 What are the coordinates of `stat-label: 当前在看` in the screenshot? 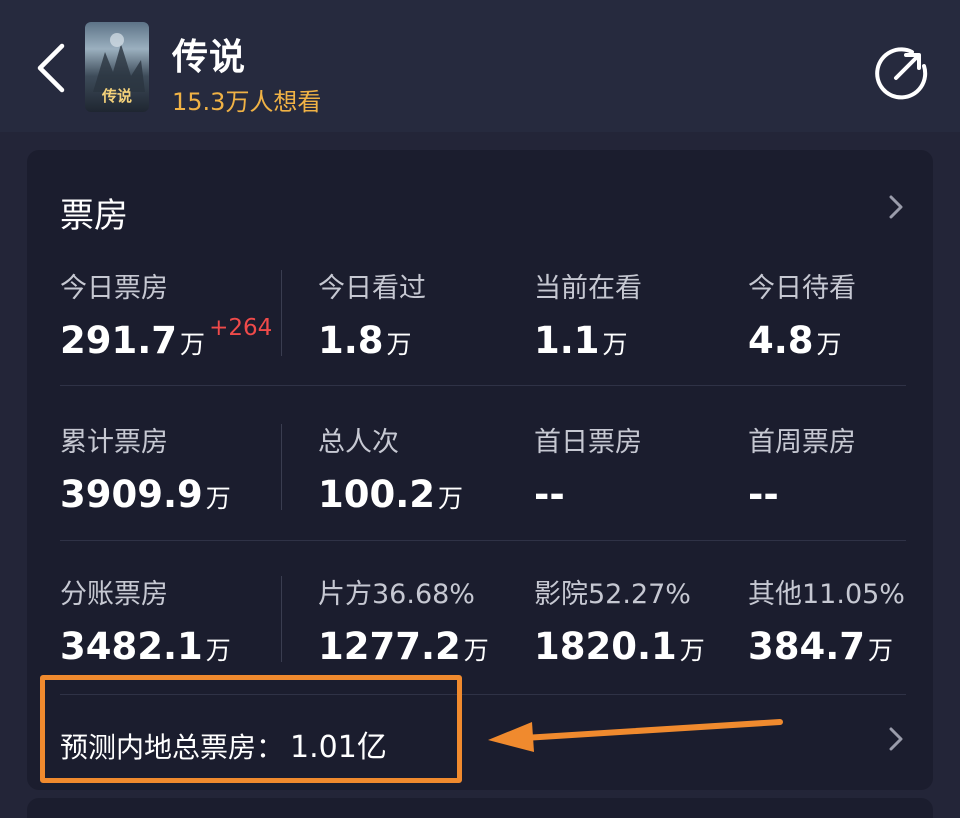 It's located at (588, 288).